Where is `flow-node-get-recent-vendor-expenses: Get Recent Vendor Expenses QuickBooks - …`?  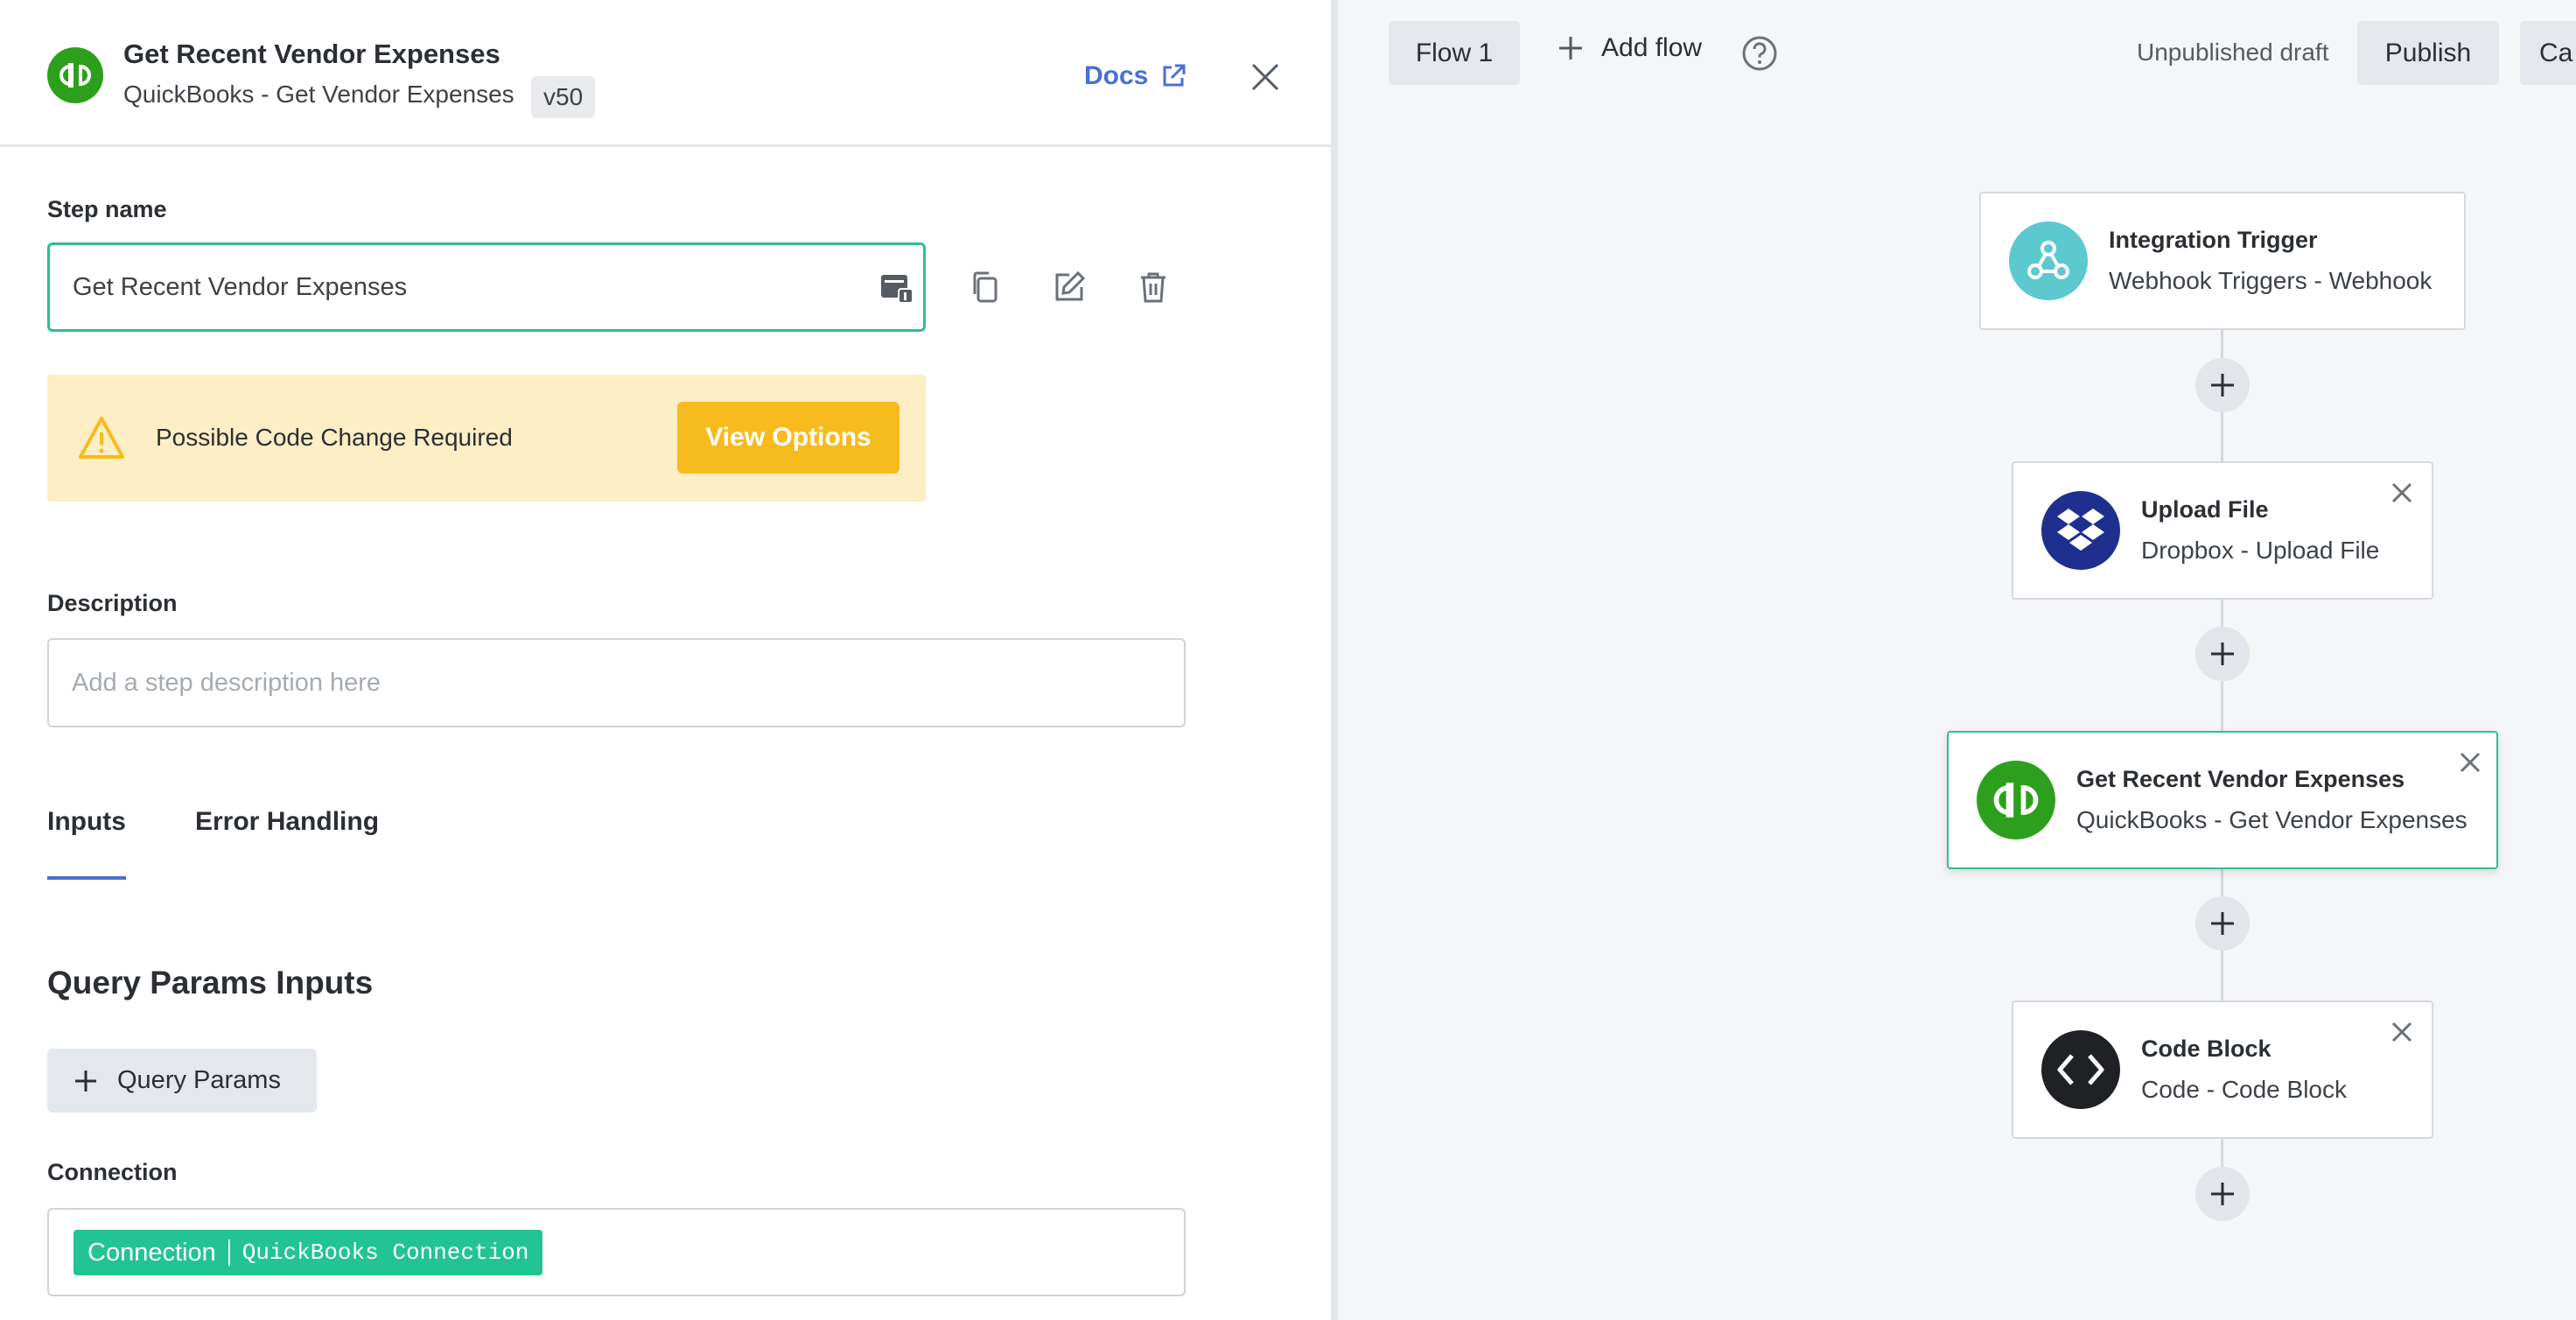 flow-node-get-recent-vendor-expenses: Get Recent Vendor Expenses QuickBooks - … is located at coordinates (2222, 800).